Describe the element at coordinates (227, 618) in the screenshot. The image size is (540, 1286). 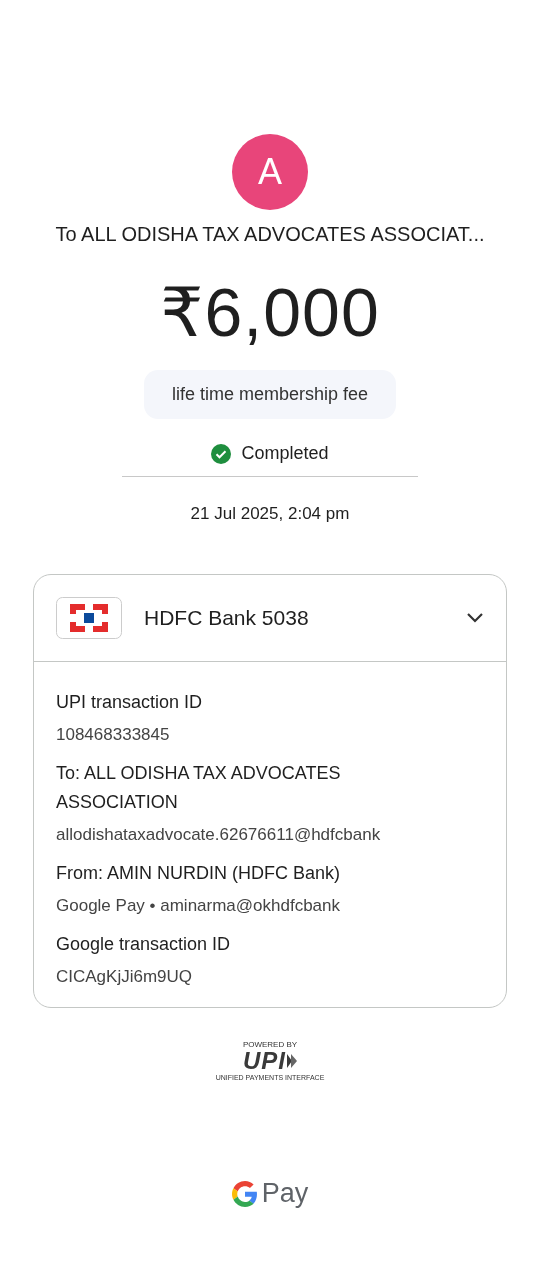
I see `bank-account-name: HDFC Bank 5038` at that location.